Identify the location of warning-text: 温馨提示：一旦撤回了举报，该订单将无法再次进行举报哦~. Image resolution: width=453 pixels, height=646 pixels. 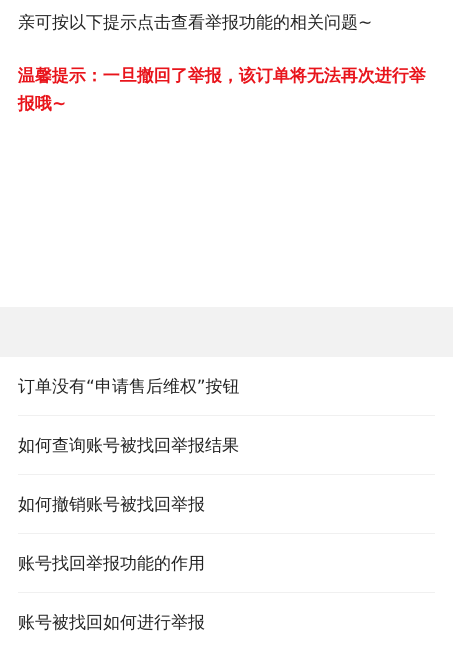
(222, 90).